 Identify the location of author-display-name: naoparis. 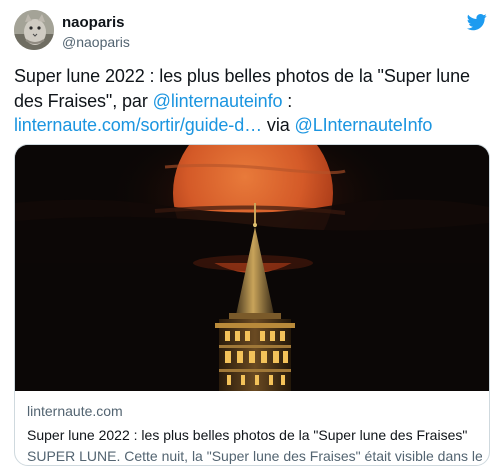
(96, 23).